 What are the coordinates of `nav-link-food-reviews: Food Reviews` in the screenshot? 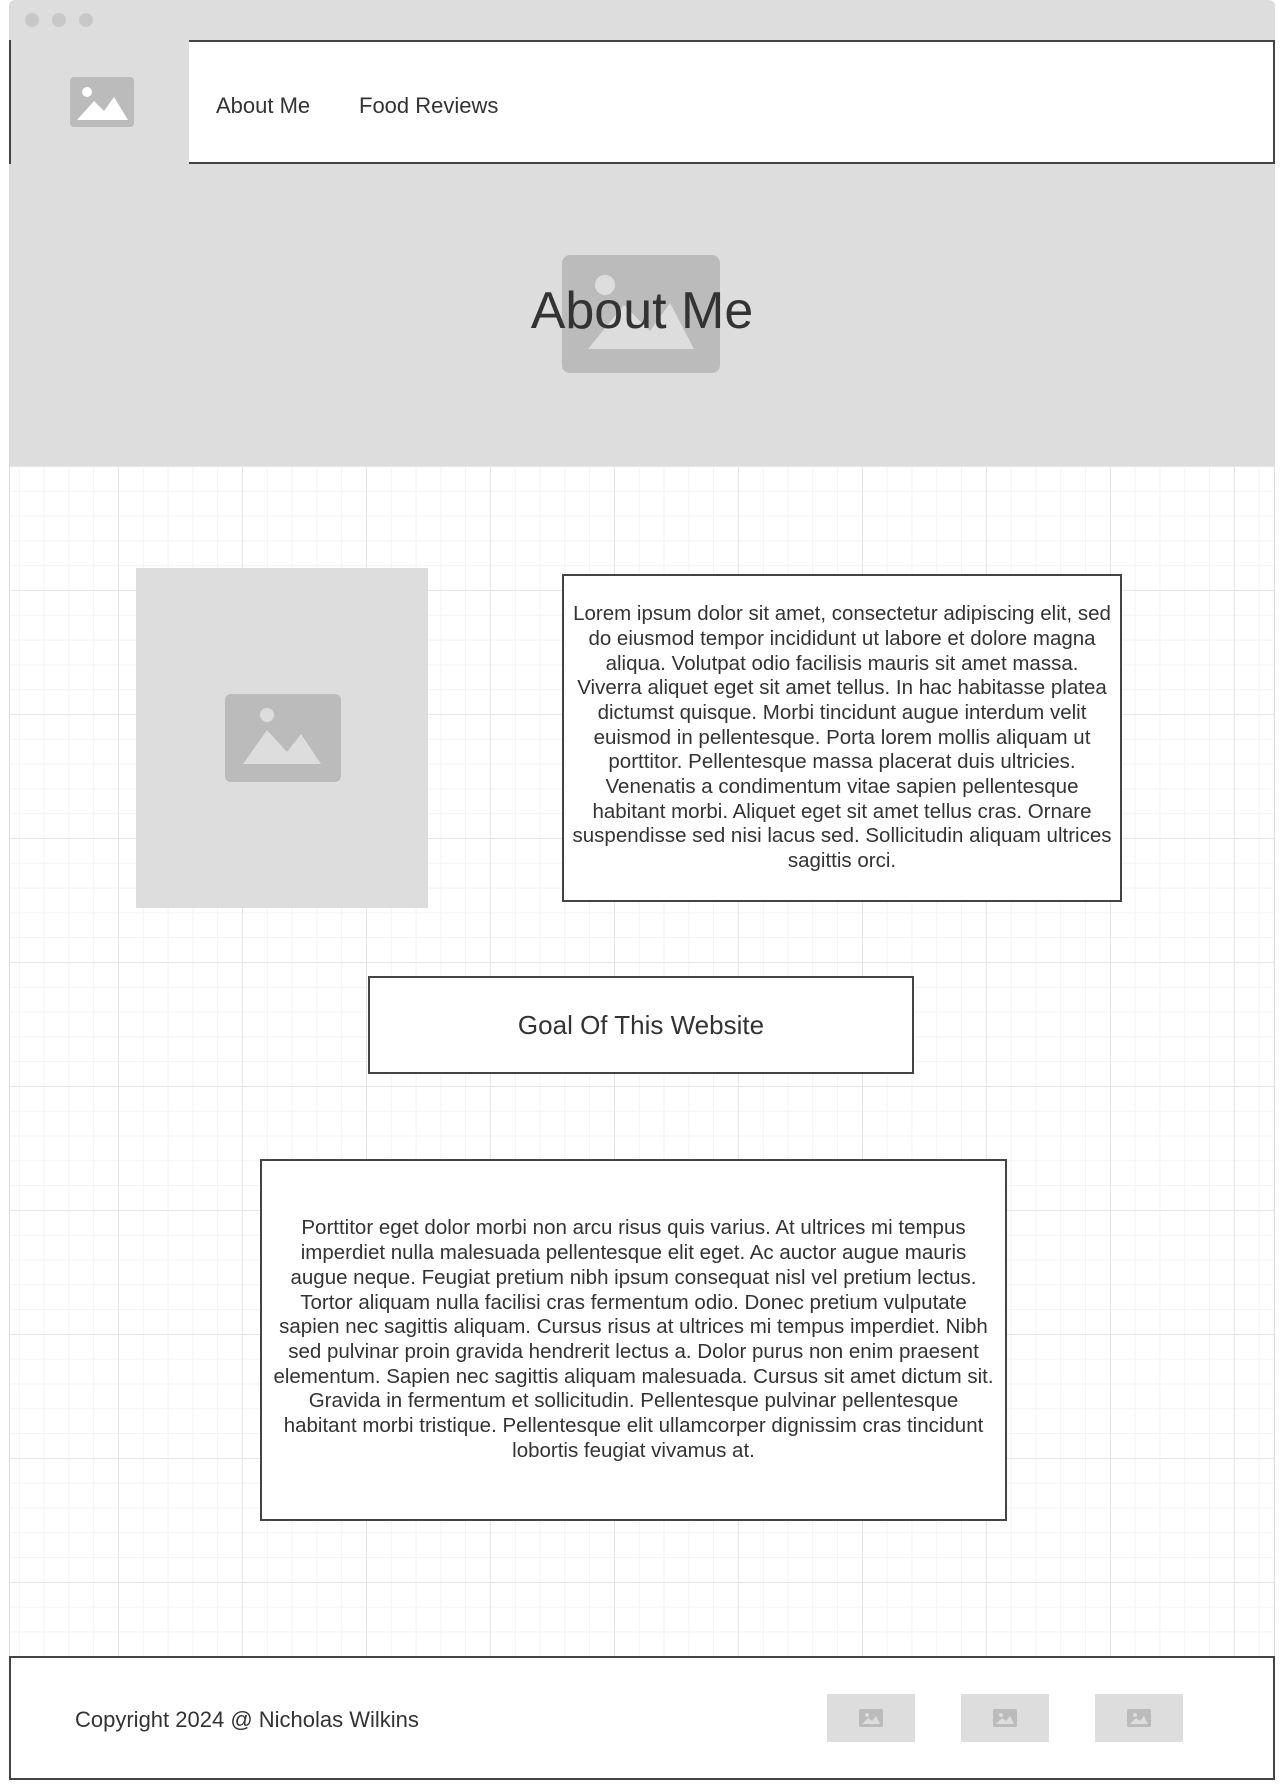 It's located at (428, 106).